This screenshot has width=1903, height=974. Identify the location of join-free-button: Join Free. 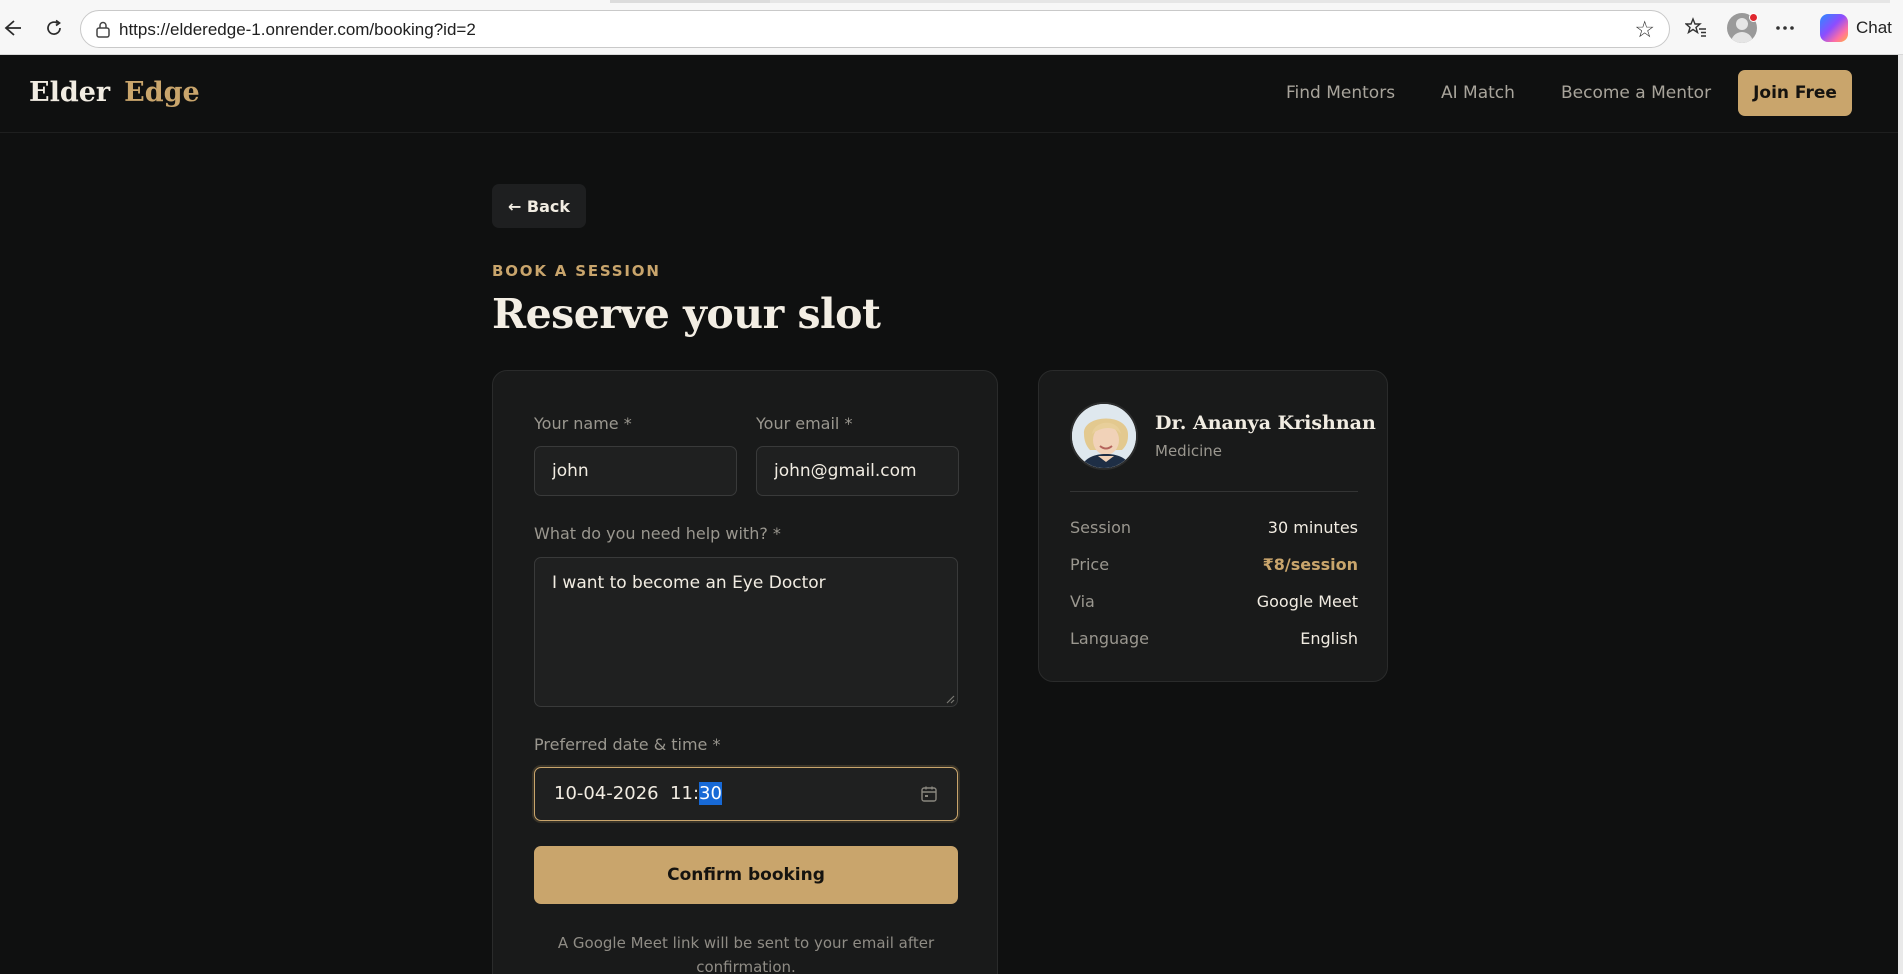
(1795, 93).